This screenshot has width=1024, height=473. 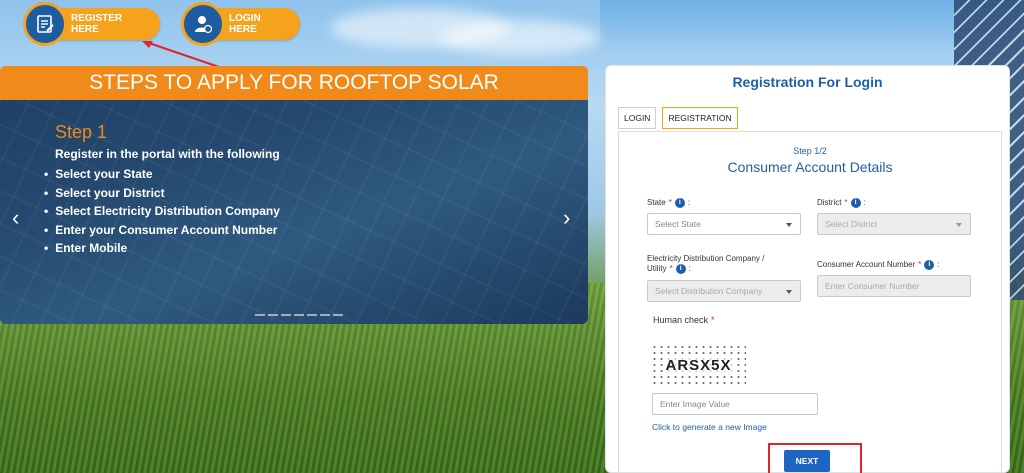 I want to click on carousel-indicators, so click(x=299, y=315).